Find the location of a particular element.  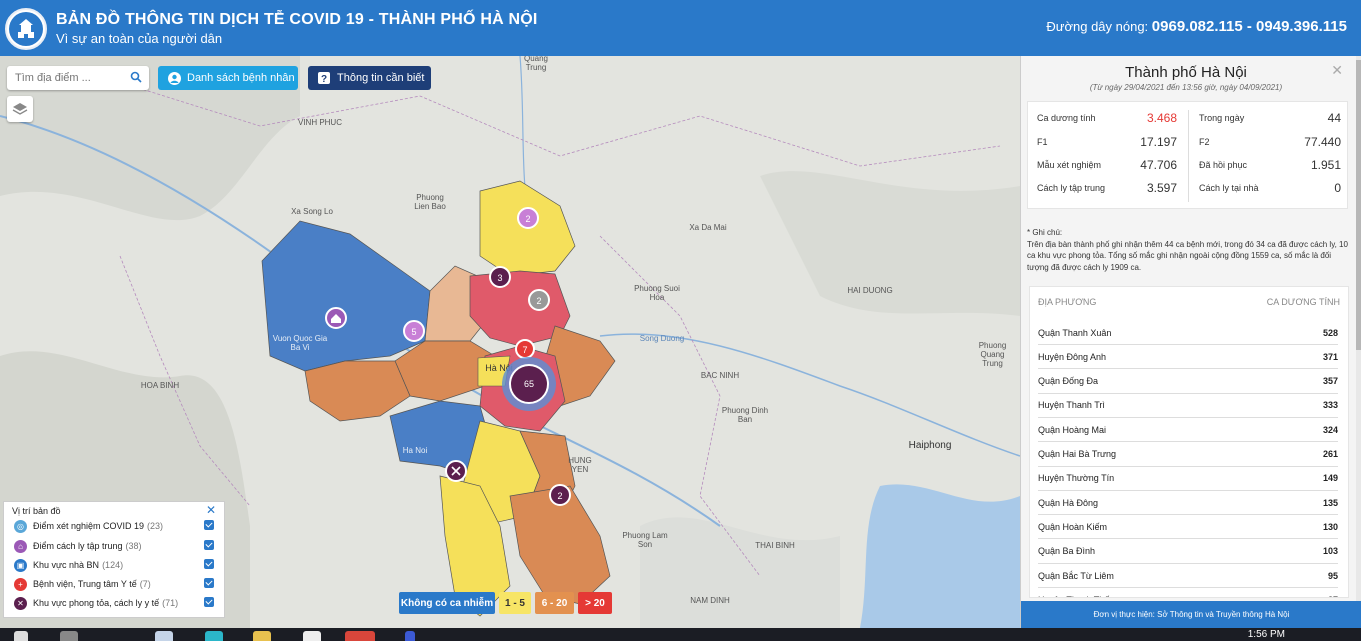

stat-recovered: Đã hồi phục 1.951 is located at coordinates (1270, 165).